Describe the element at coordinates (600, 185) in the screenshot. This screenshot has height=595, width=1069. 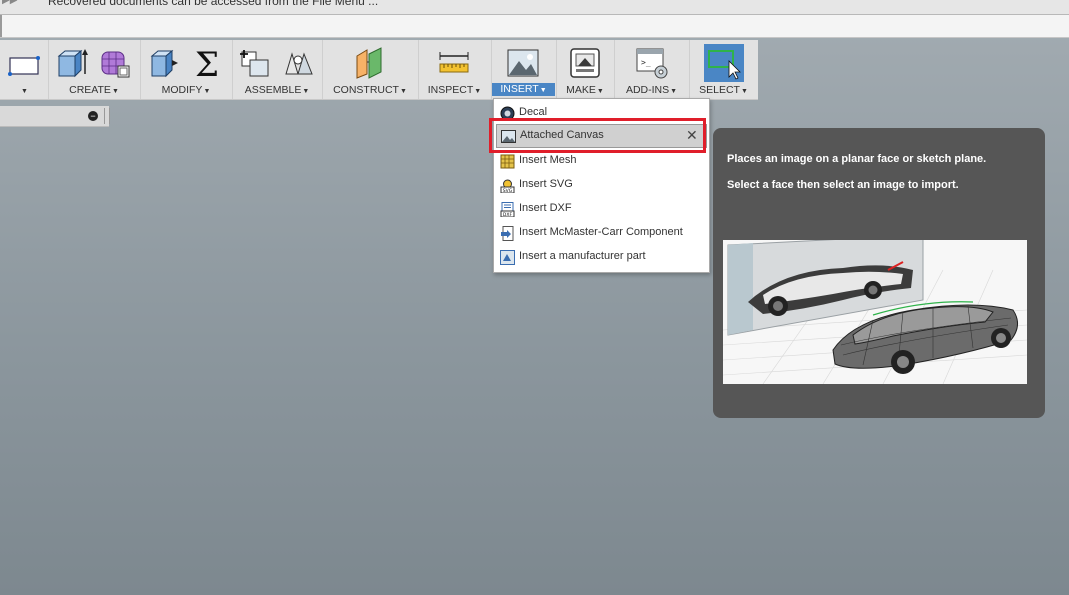
I see `menu-item-insert-svg: SVG Insert SVG` at that location.